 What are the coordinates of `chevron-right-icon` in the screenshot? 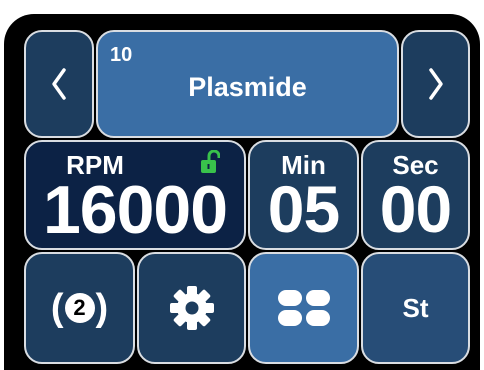 It's located at (435, 84).